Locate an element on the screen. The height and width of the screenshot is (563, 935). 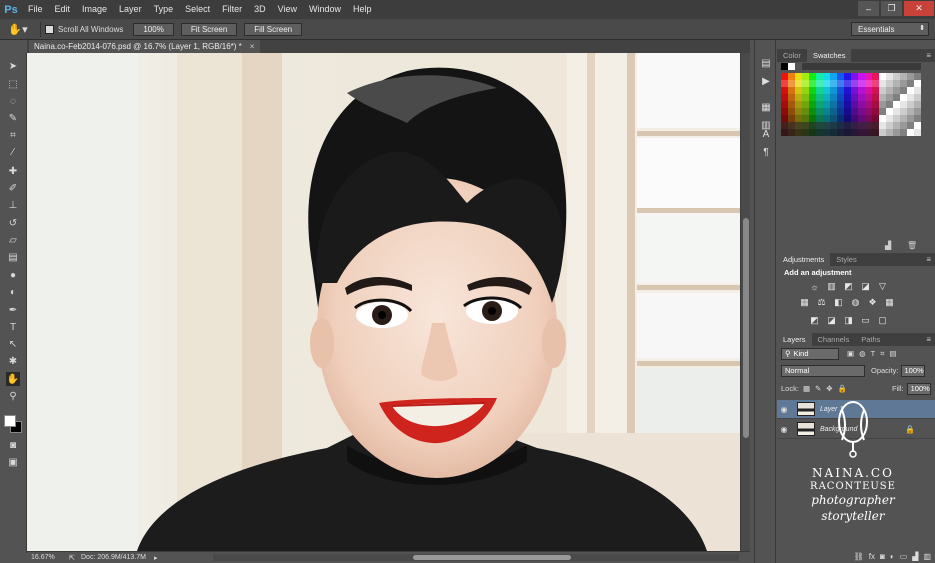
new-layer-icon: ▟ is located at coordinates (915, 556).